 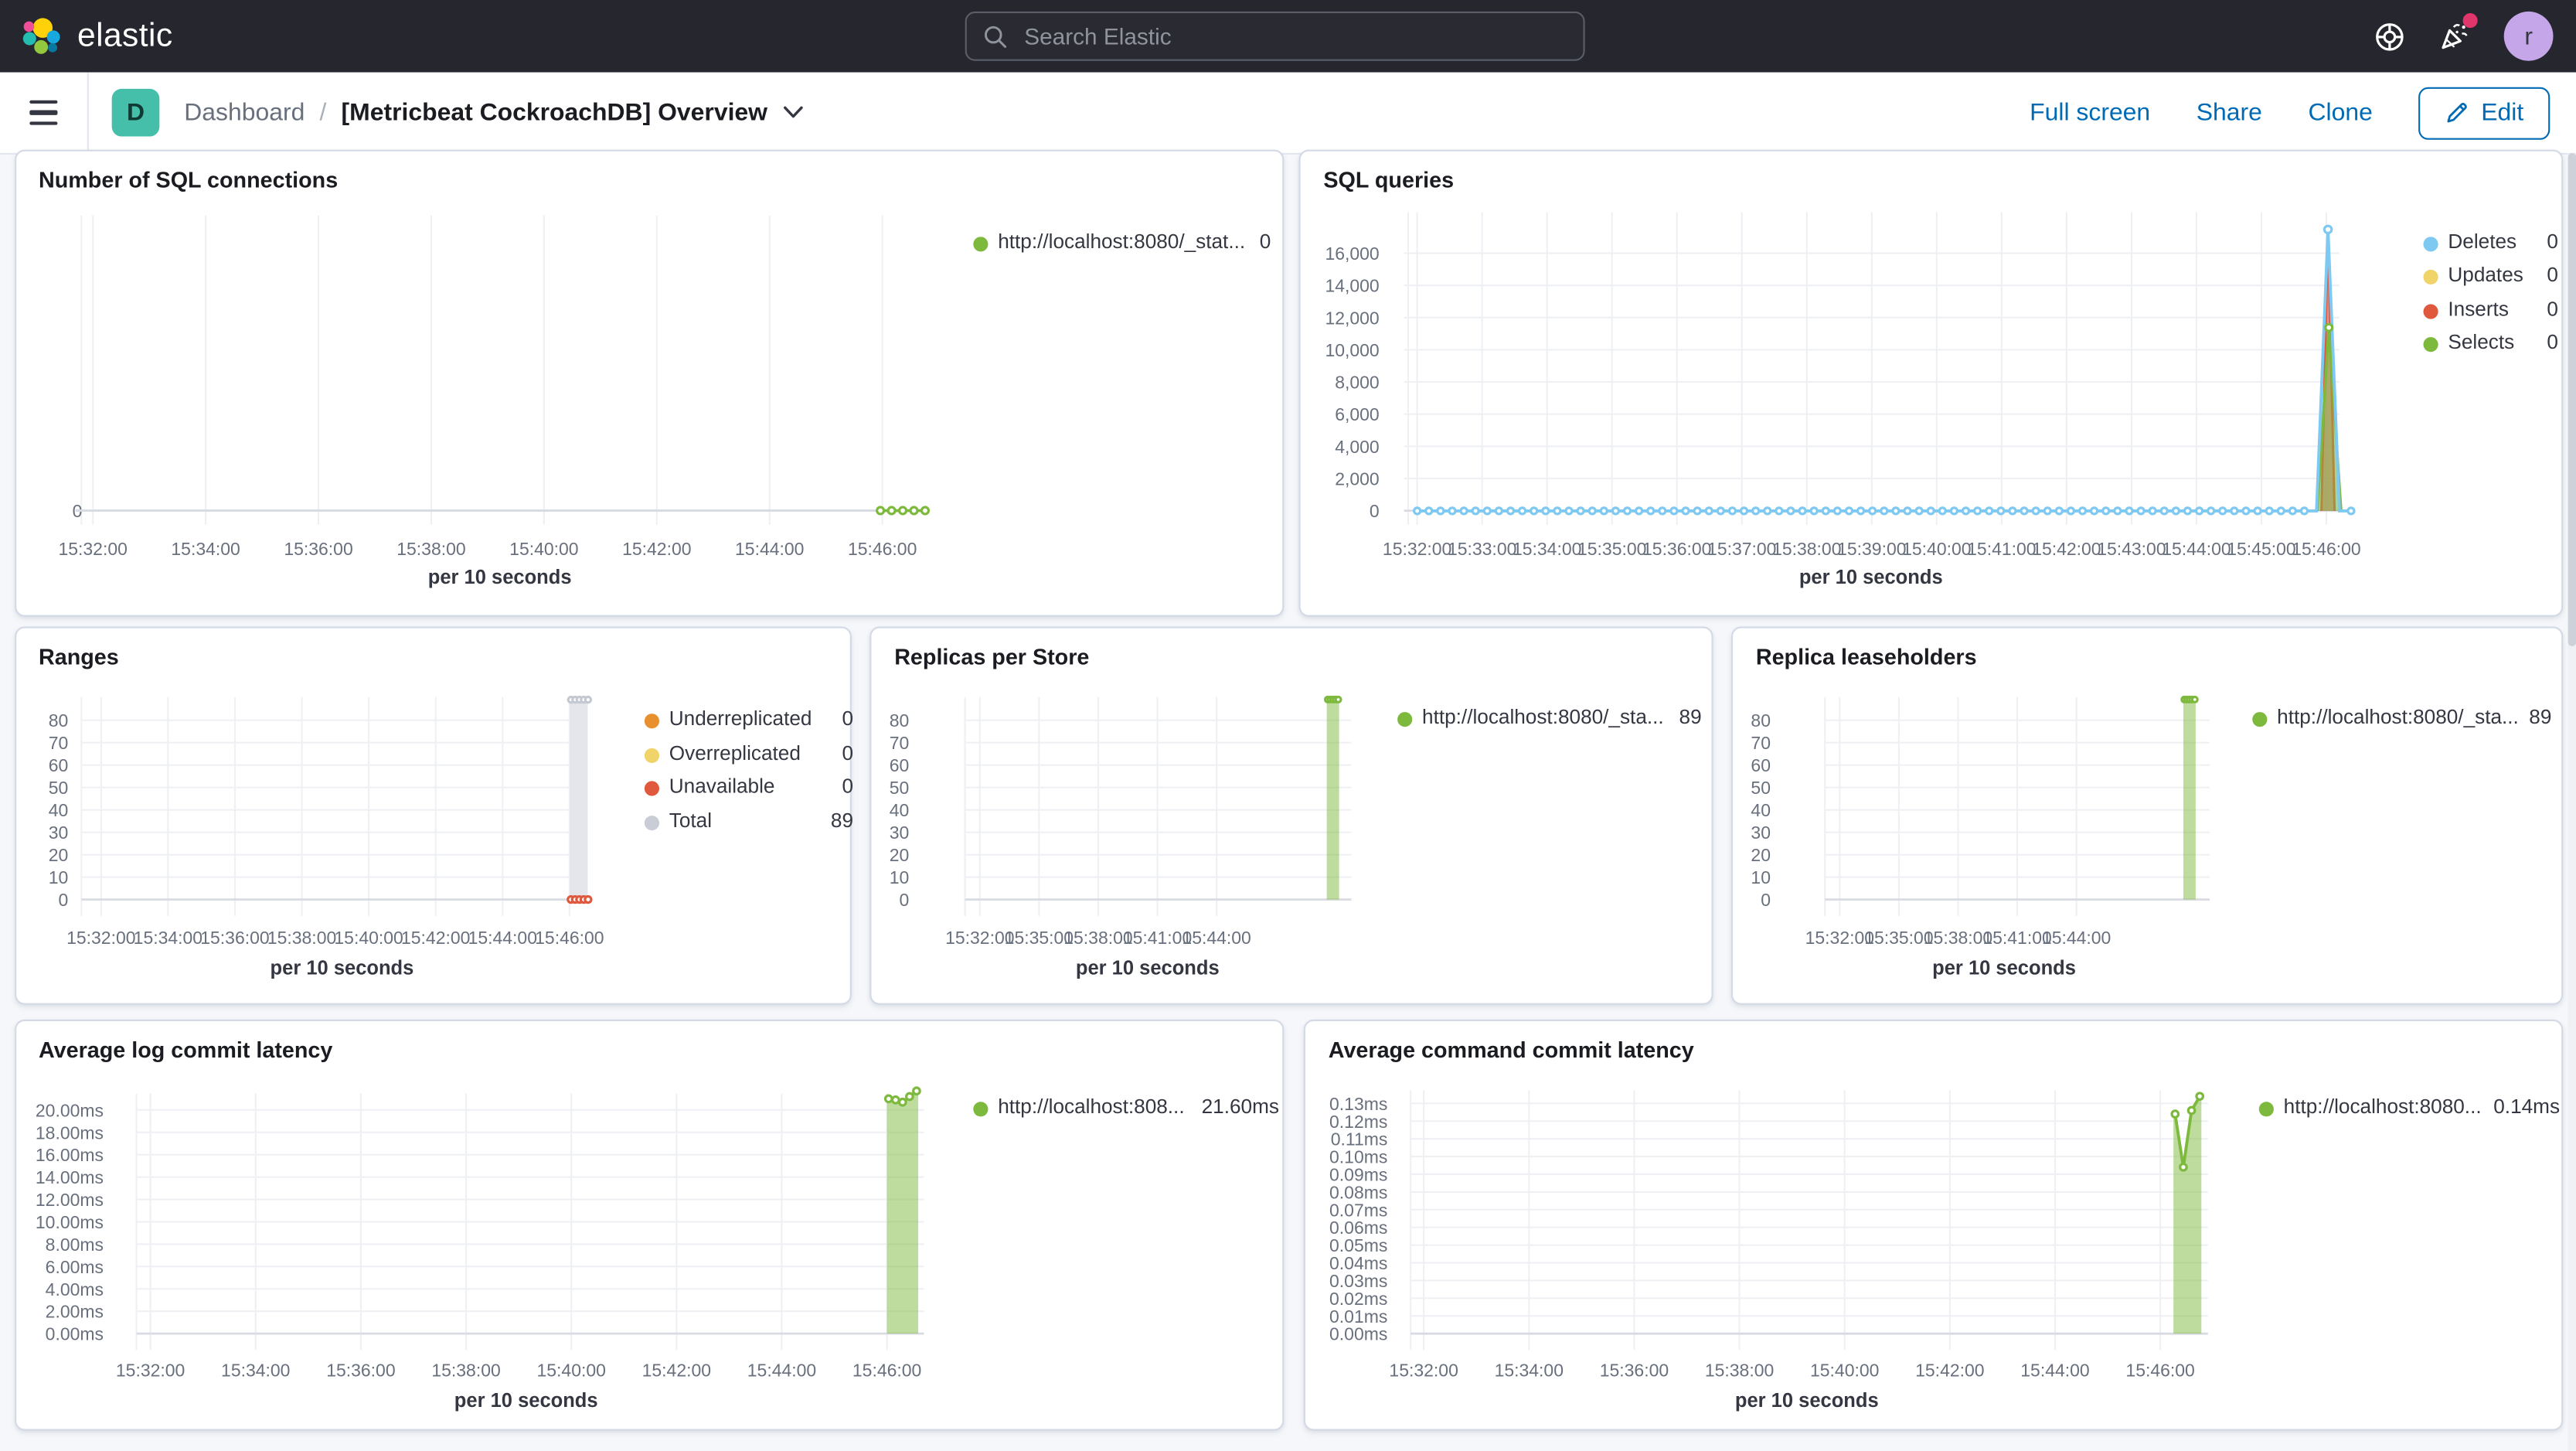 What do you see at coordinates (747, 821) in the screenshot?
I see `legend-item: Total 89` at bounding box center [747, 821].